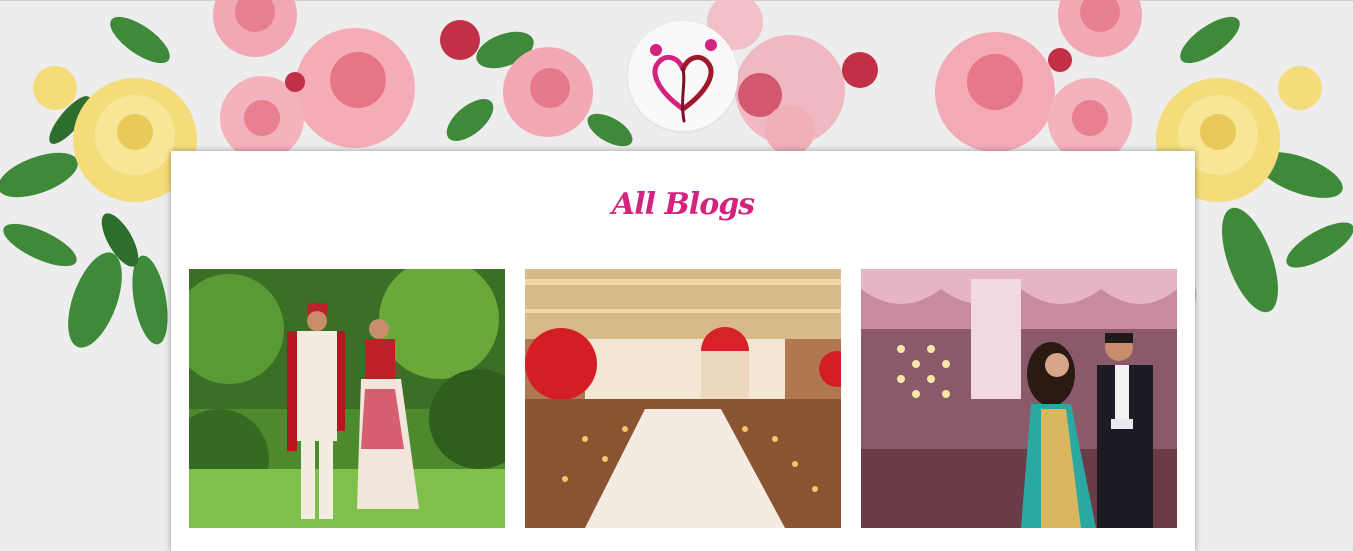 The image size is (1353, 551). I want to click on page-title: All Blogs, so click(683, 204).